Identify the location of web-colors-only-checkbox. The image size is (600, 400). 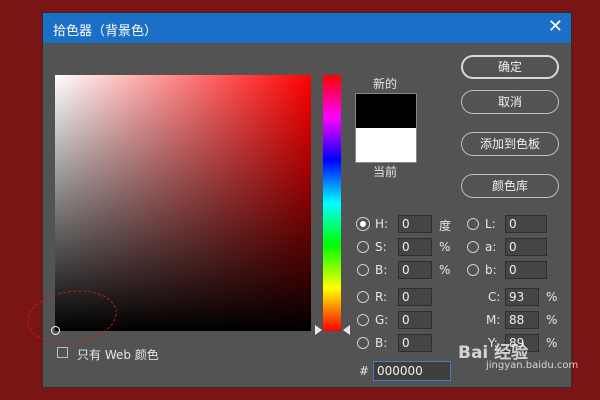
(62, 352).